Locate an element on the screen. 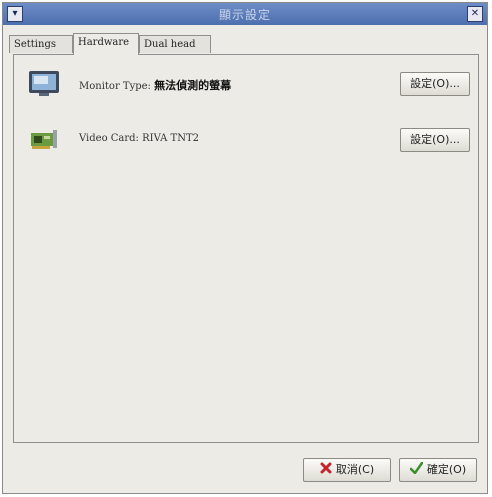  title-bar: ▾ 顯示設定 ✕ is located at coordinates (245, 14).